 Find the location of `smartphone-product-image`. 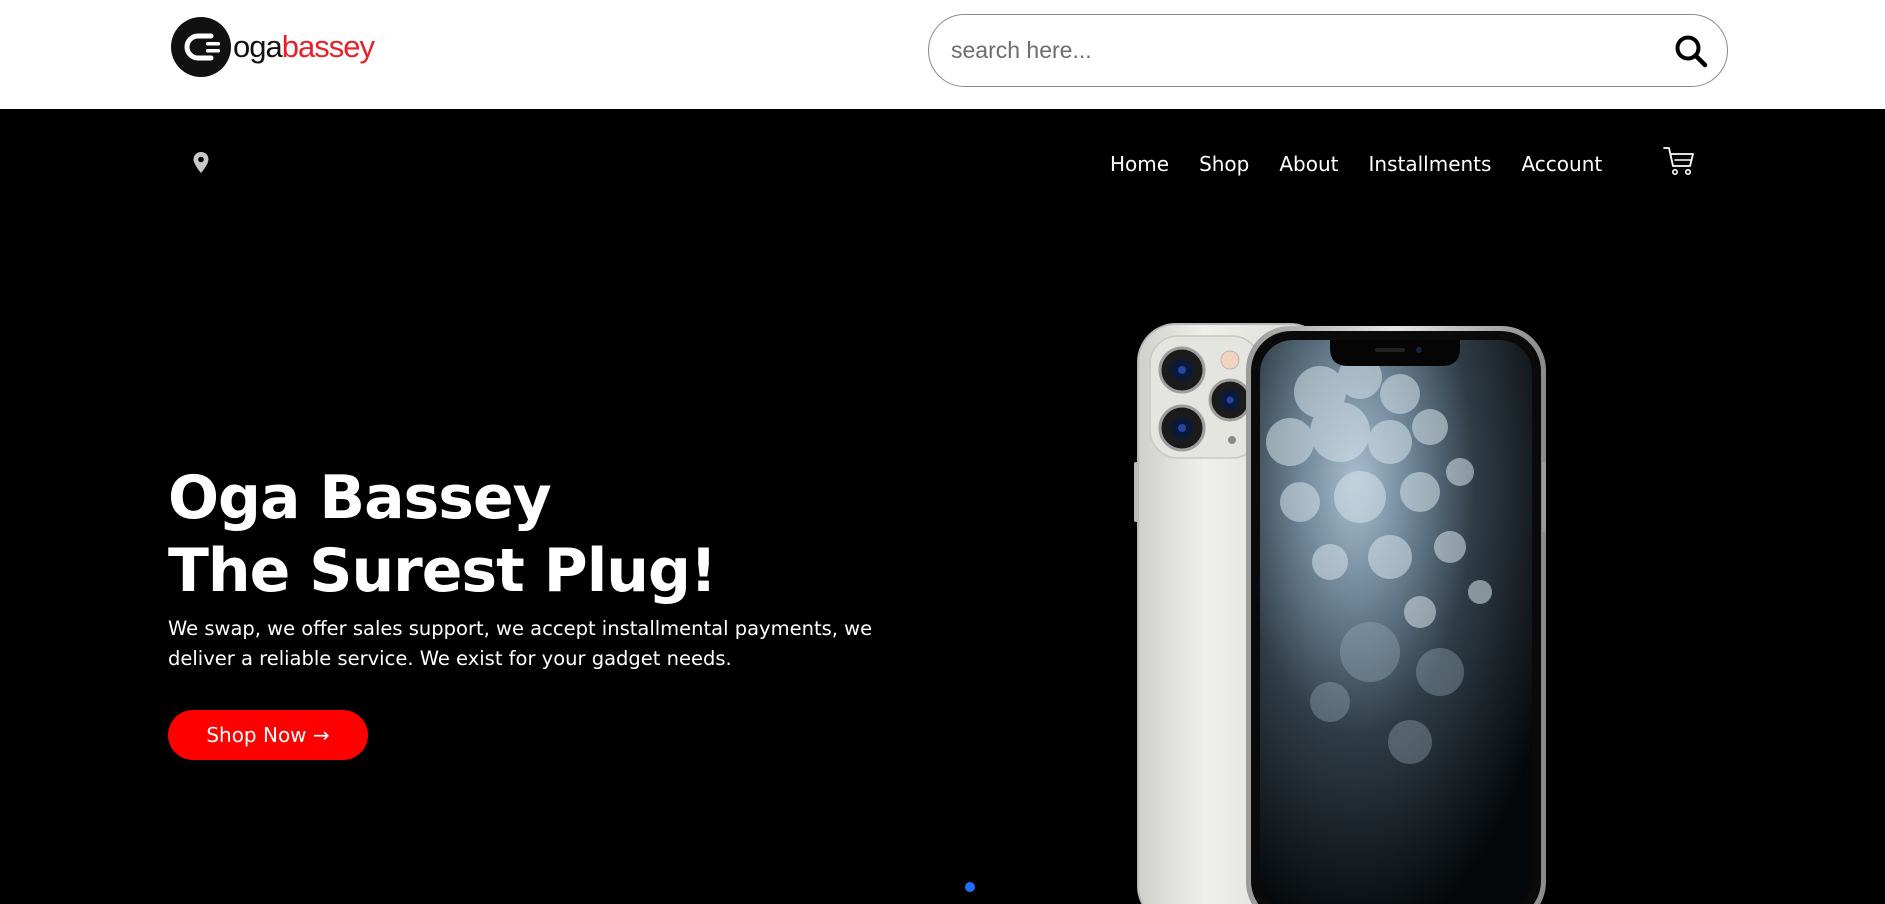

smartphone-product-image is located at coordinates (1340, 613).